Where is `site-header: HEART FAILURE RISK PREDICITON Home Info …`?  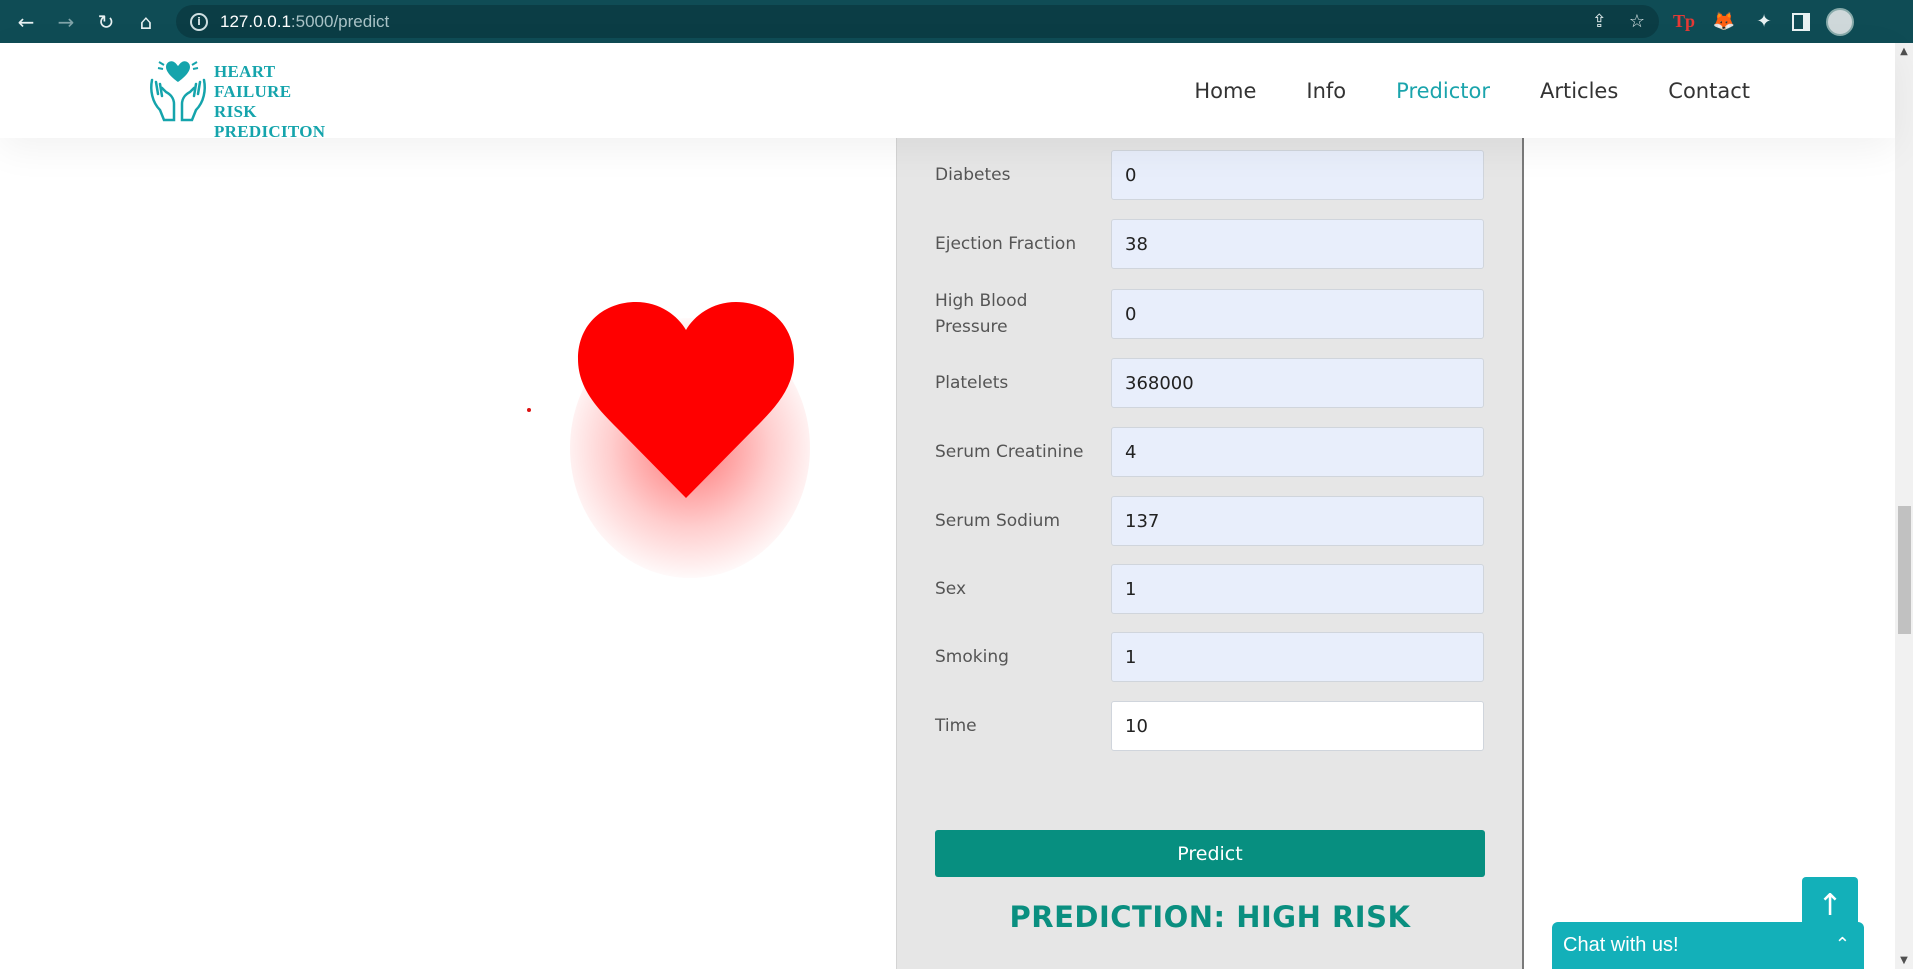
site-header: HEART FAILURE RISK PREDICITON Home Info … is located at coordinates (947, 92).